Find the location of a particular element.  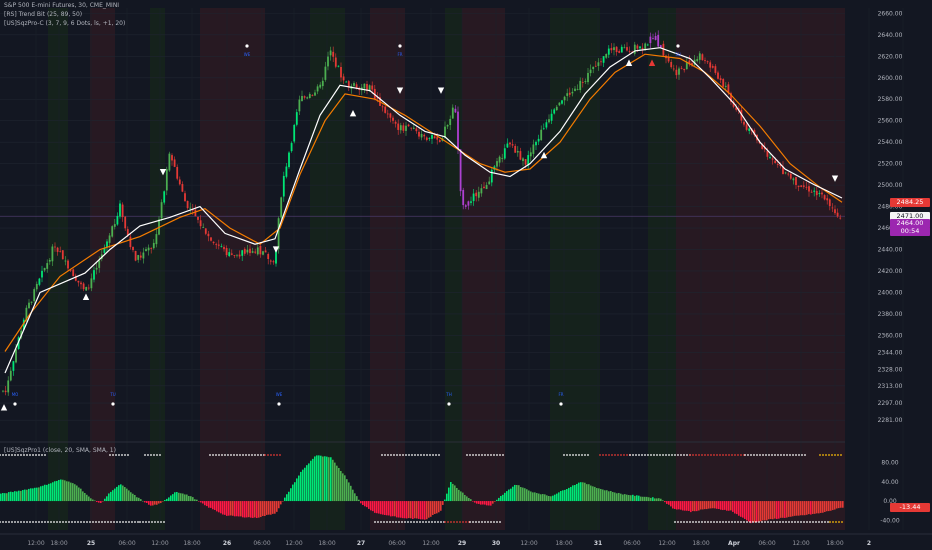

session-label: TU is located at coordinates (112, 394).